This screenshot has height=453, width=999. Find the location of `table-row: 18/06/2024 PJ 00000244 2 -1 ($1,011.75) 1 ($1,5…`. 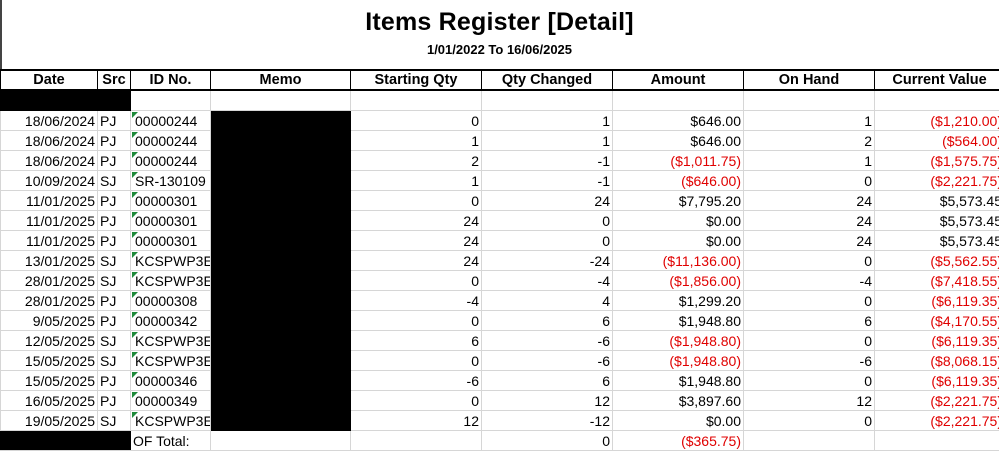

table-row: 18/06/2024 PJ 00000244 2 -1 ($1,011.75) 1 ($1,5… is located at coordinates (499, 160).